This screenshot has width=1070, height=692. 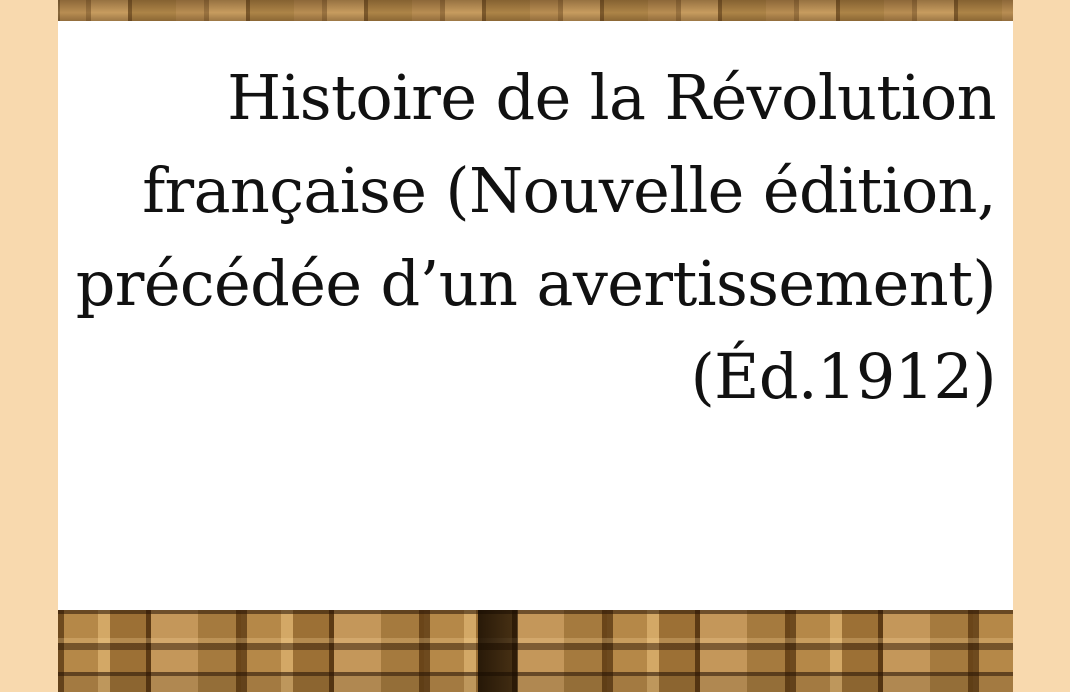 What do you see at coordinates (535, 651) in the screenshot?
I see `bookshelf-photo-bottom` at bounding box center [535, 651].